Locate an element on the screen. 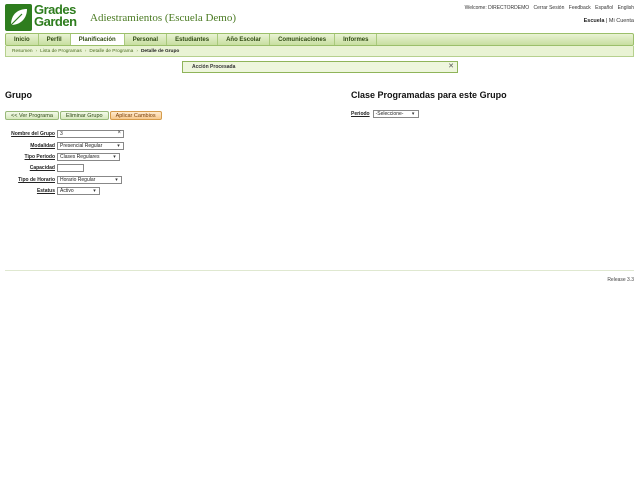 This screenshot has width=640, height=480. capacity-label: Capacidad is located at coordinates (42, 168).